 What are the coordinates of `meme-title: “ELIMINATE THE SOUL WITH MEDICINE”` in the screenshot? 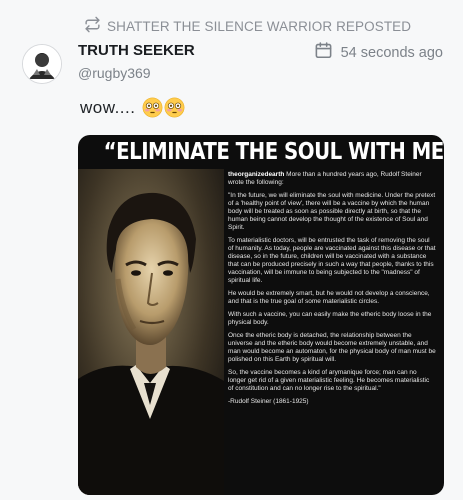 It's located at (273, 152).